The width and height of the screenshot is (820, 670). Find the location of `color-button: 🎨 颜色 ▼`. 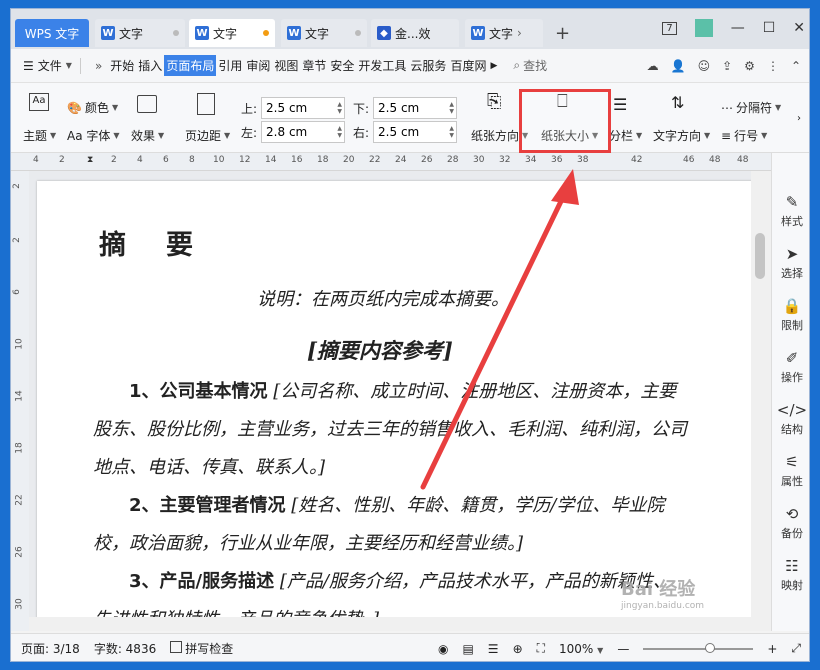

color-button: 🎨 颜色 ▼ is located at coordinates (92, 107).